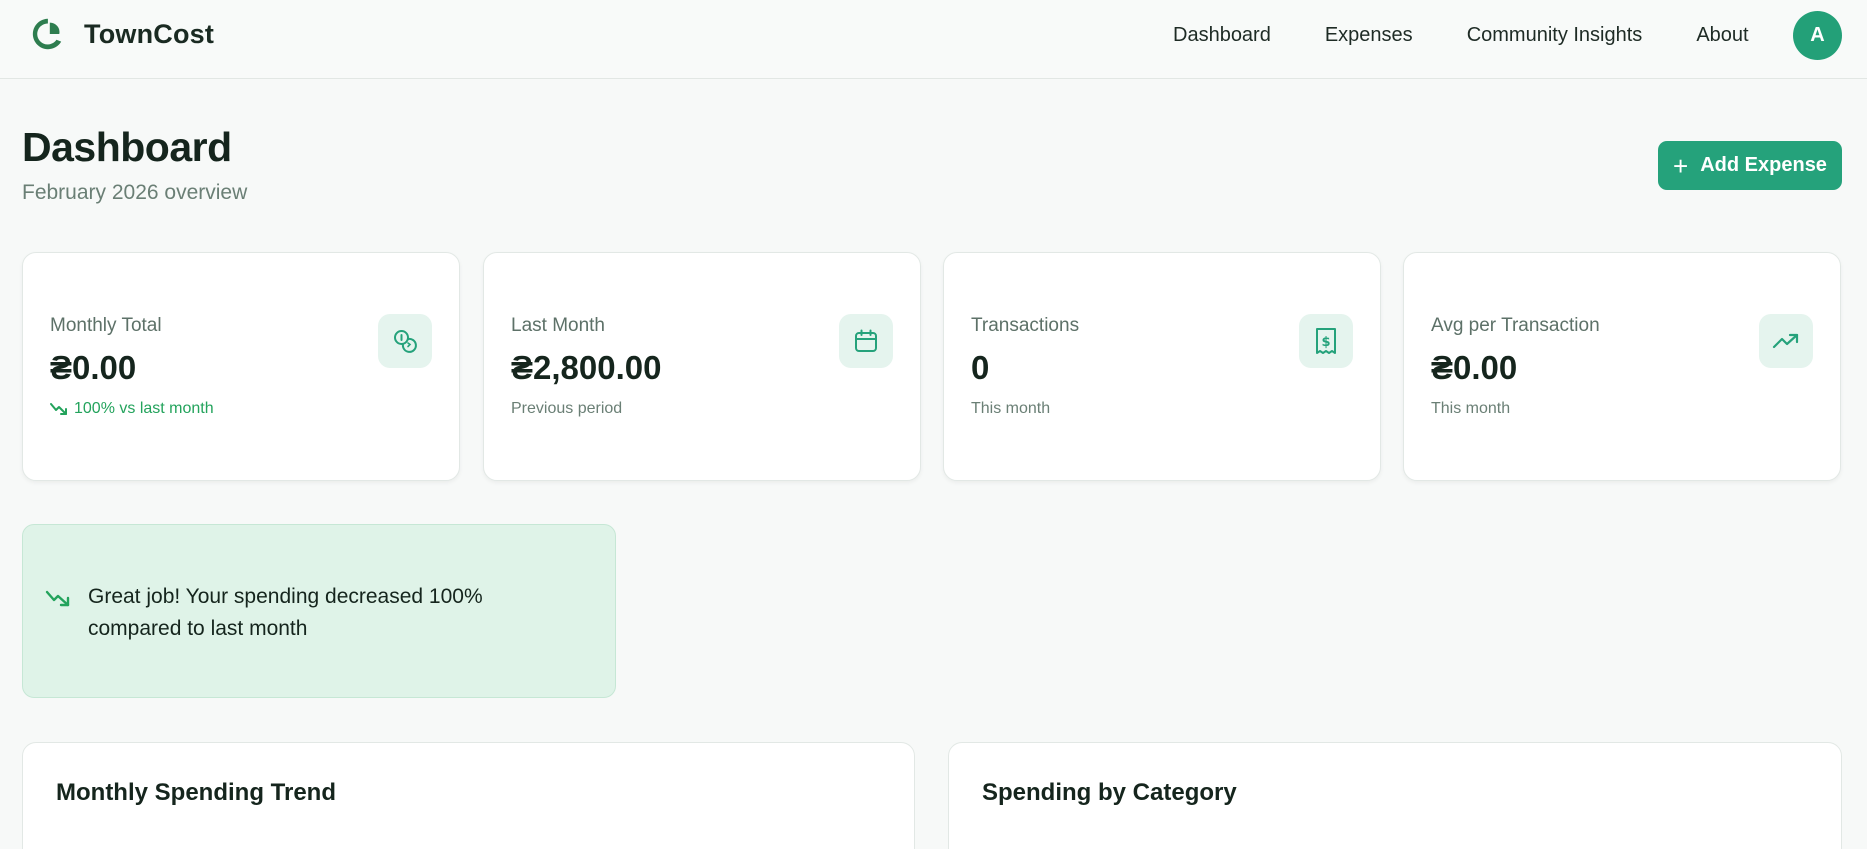  I want to click on nav-about: About, so click(1722, 35).